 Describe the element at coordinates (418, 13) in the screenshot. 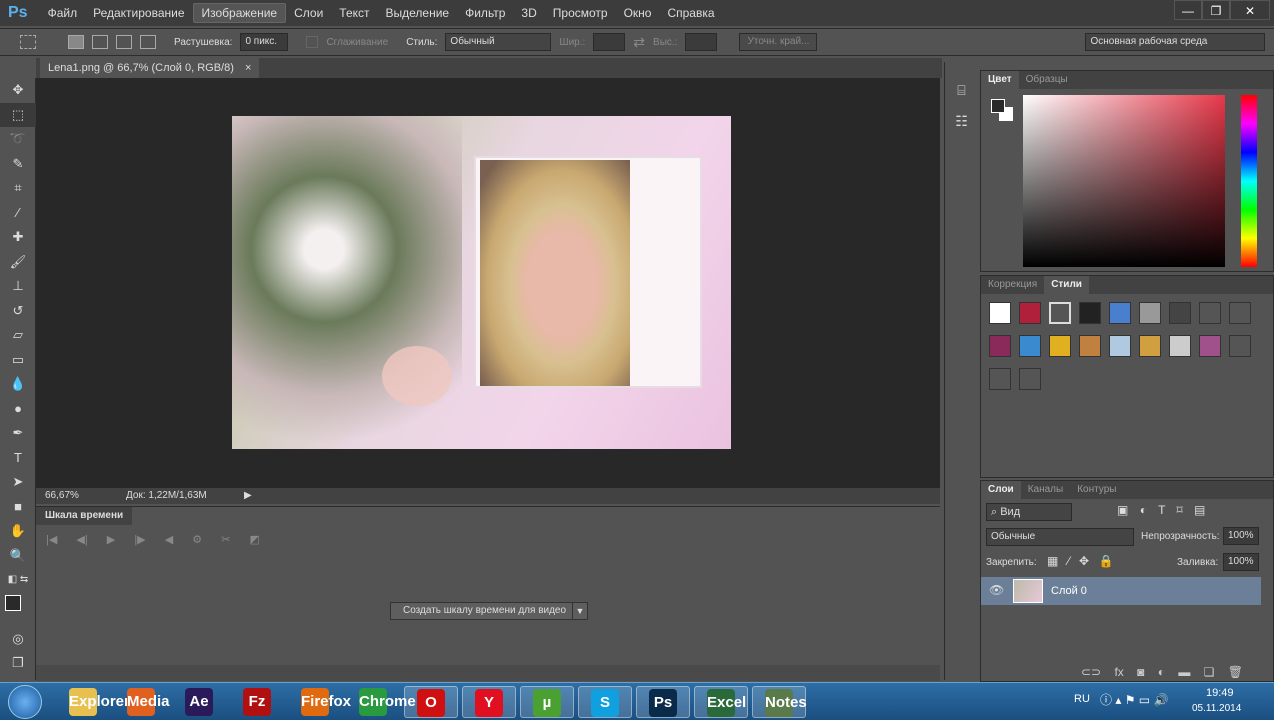

I see `menu-select: Выделение` at that location.